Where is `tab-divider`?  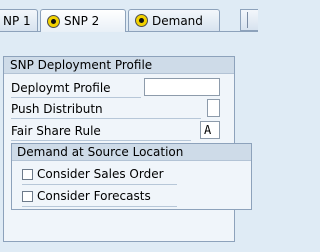 tab-divider is located at coordinates (129, 31).